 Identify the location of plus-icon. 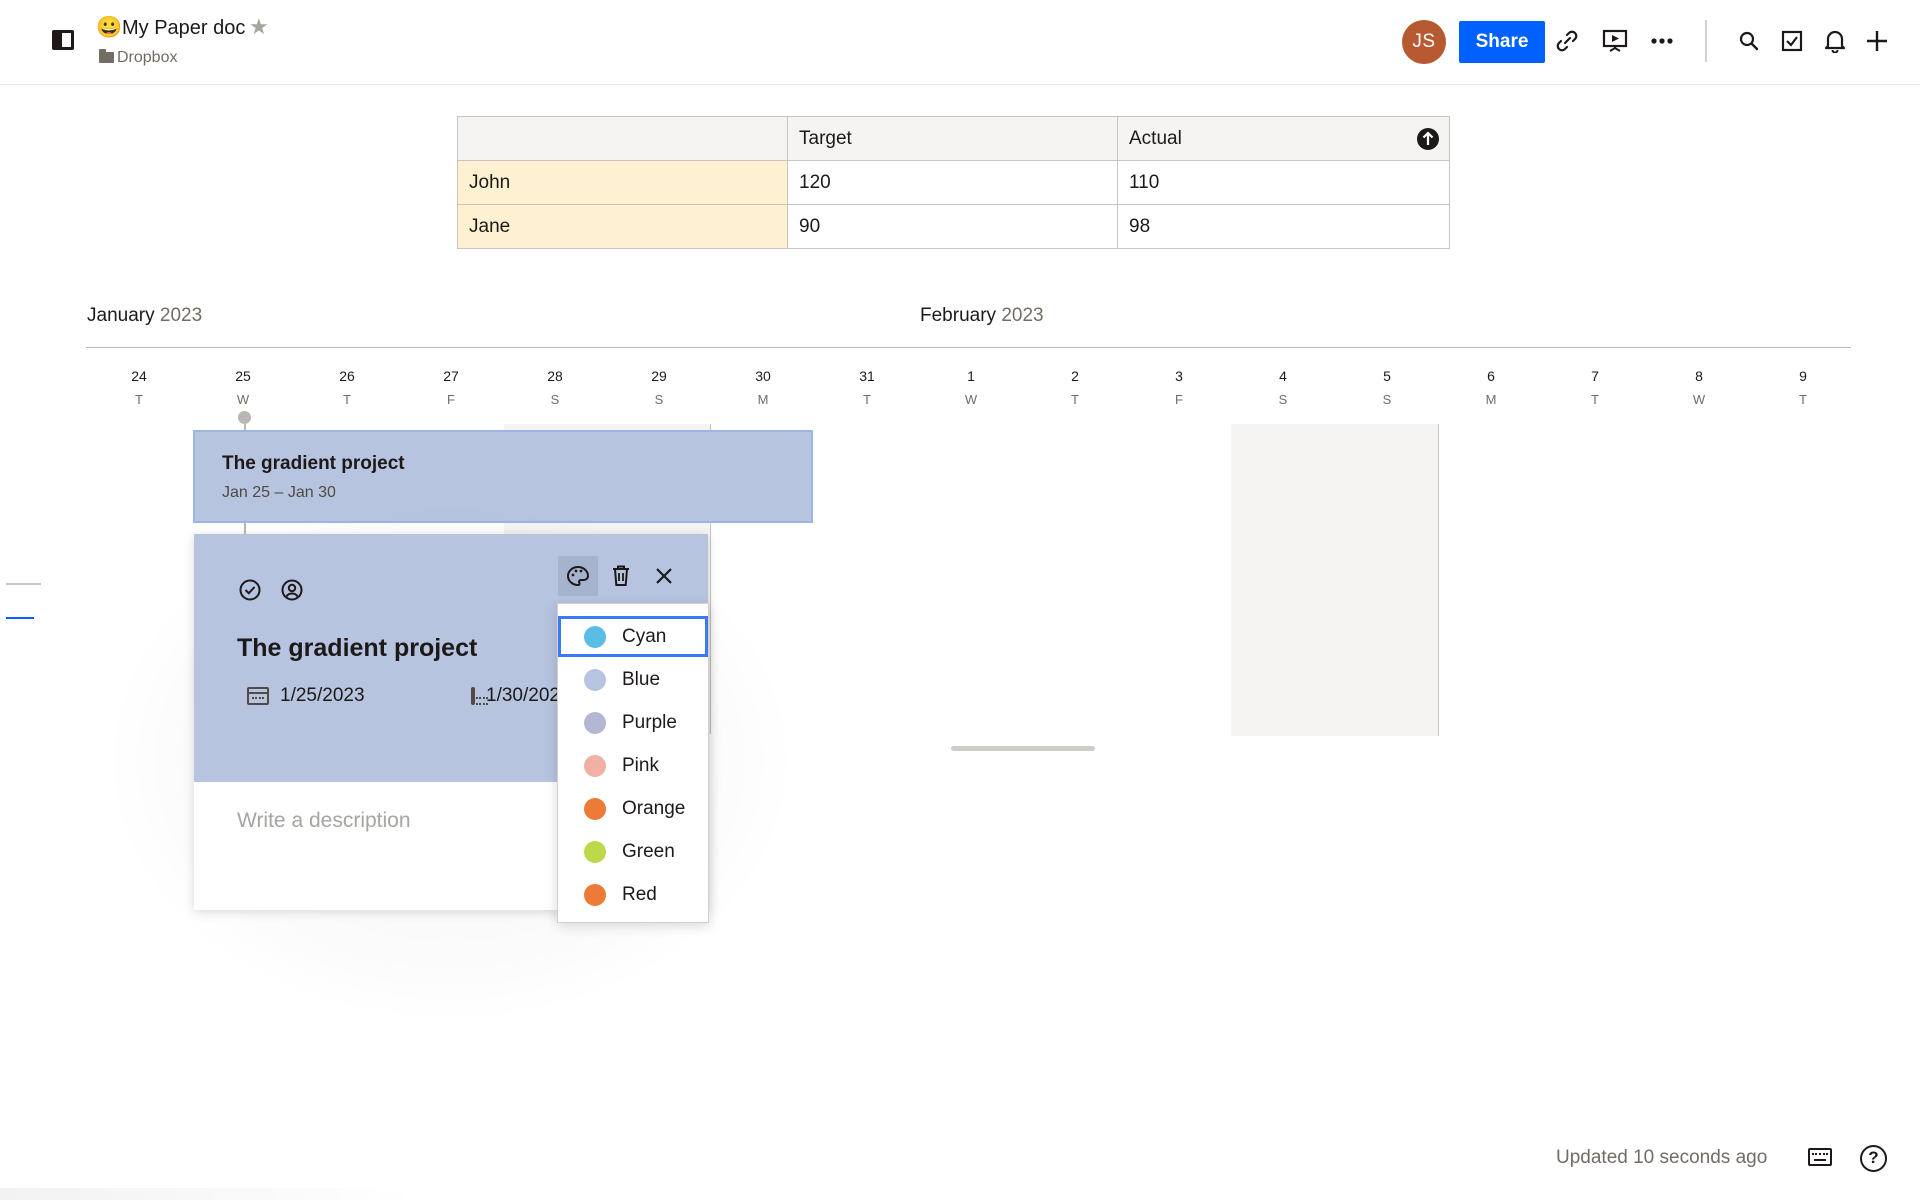
(1877, 41).